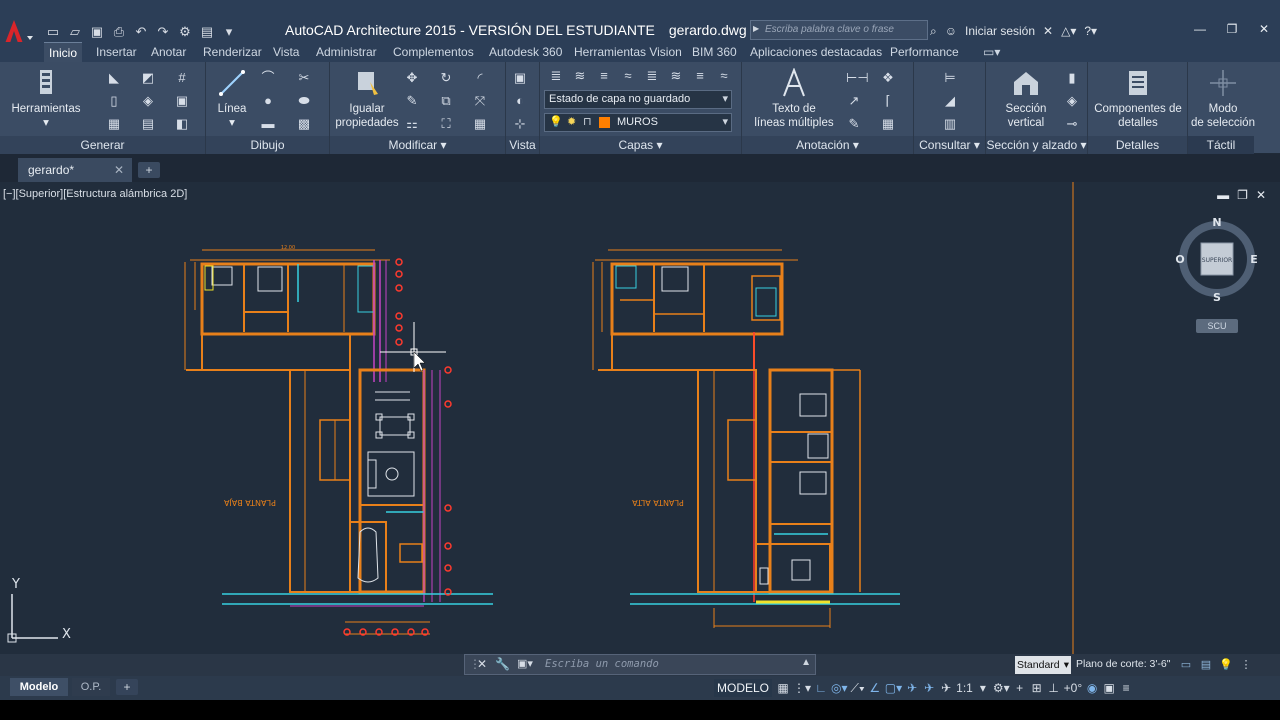  Describe the element at coordinates (229, 32) in the screenshot. I see `customize-qat-icon: ▾` at that location.